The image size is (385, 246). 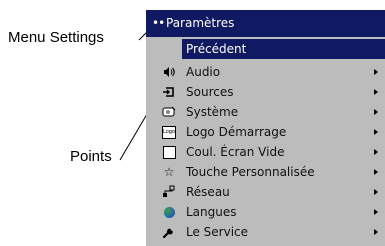 I want to click on menu-item-label: Touche Personnalisée, so click(x=250, y=172).